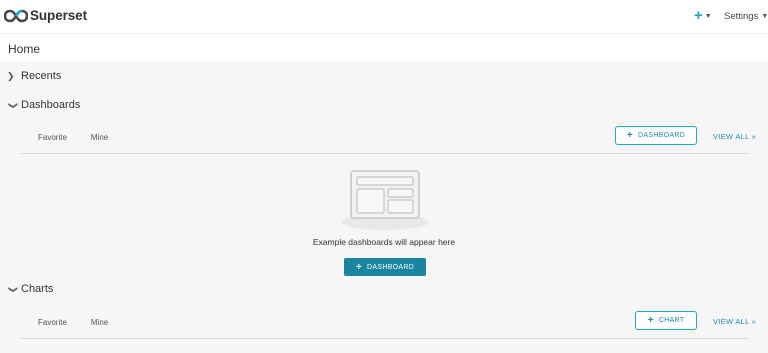  I want to click on section-recents-header: ❯ Recents, so click(34, 76).